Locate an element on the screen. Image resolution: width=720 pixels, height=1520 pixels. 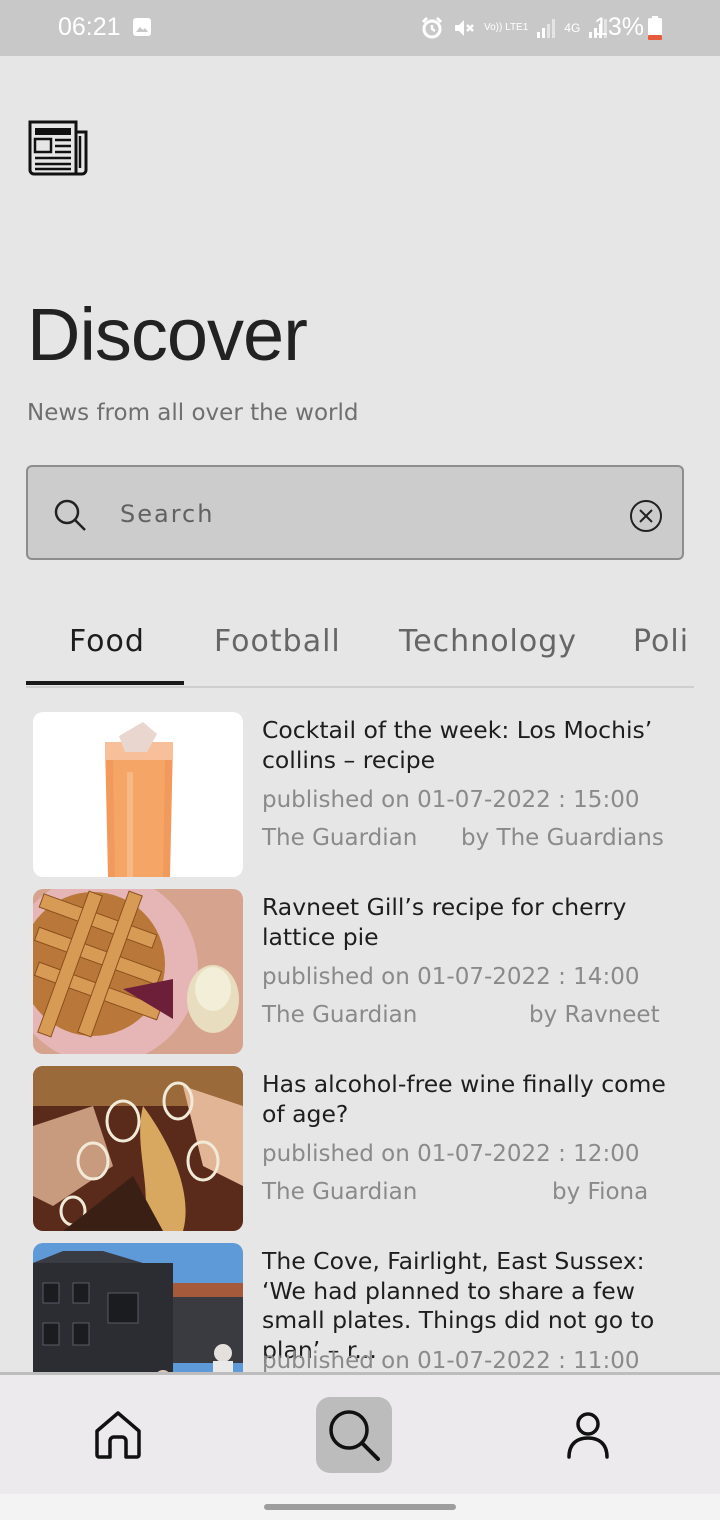
article-date: published on 01-07-2022 : 11:00 is located at coordinates (451, 1360).